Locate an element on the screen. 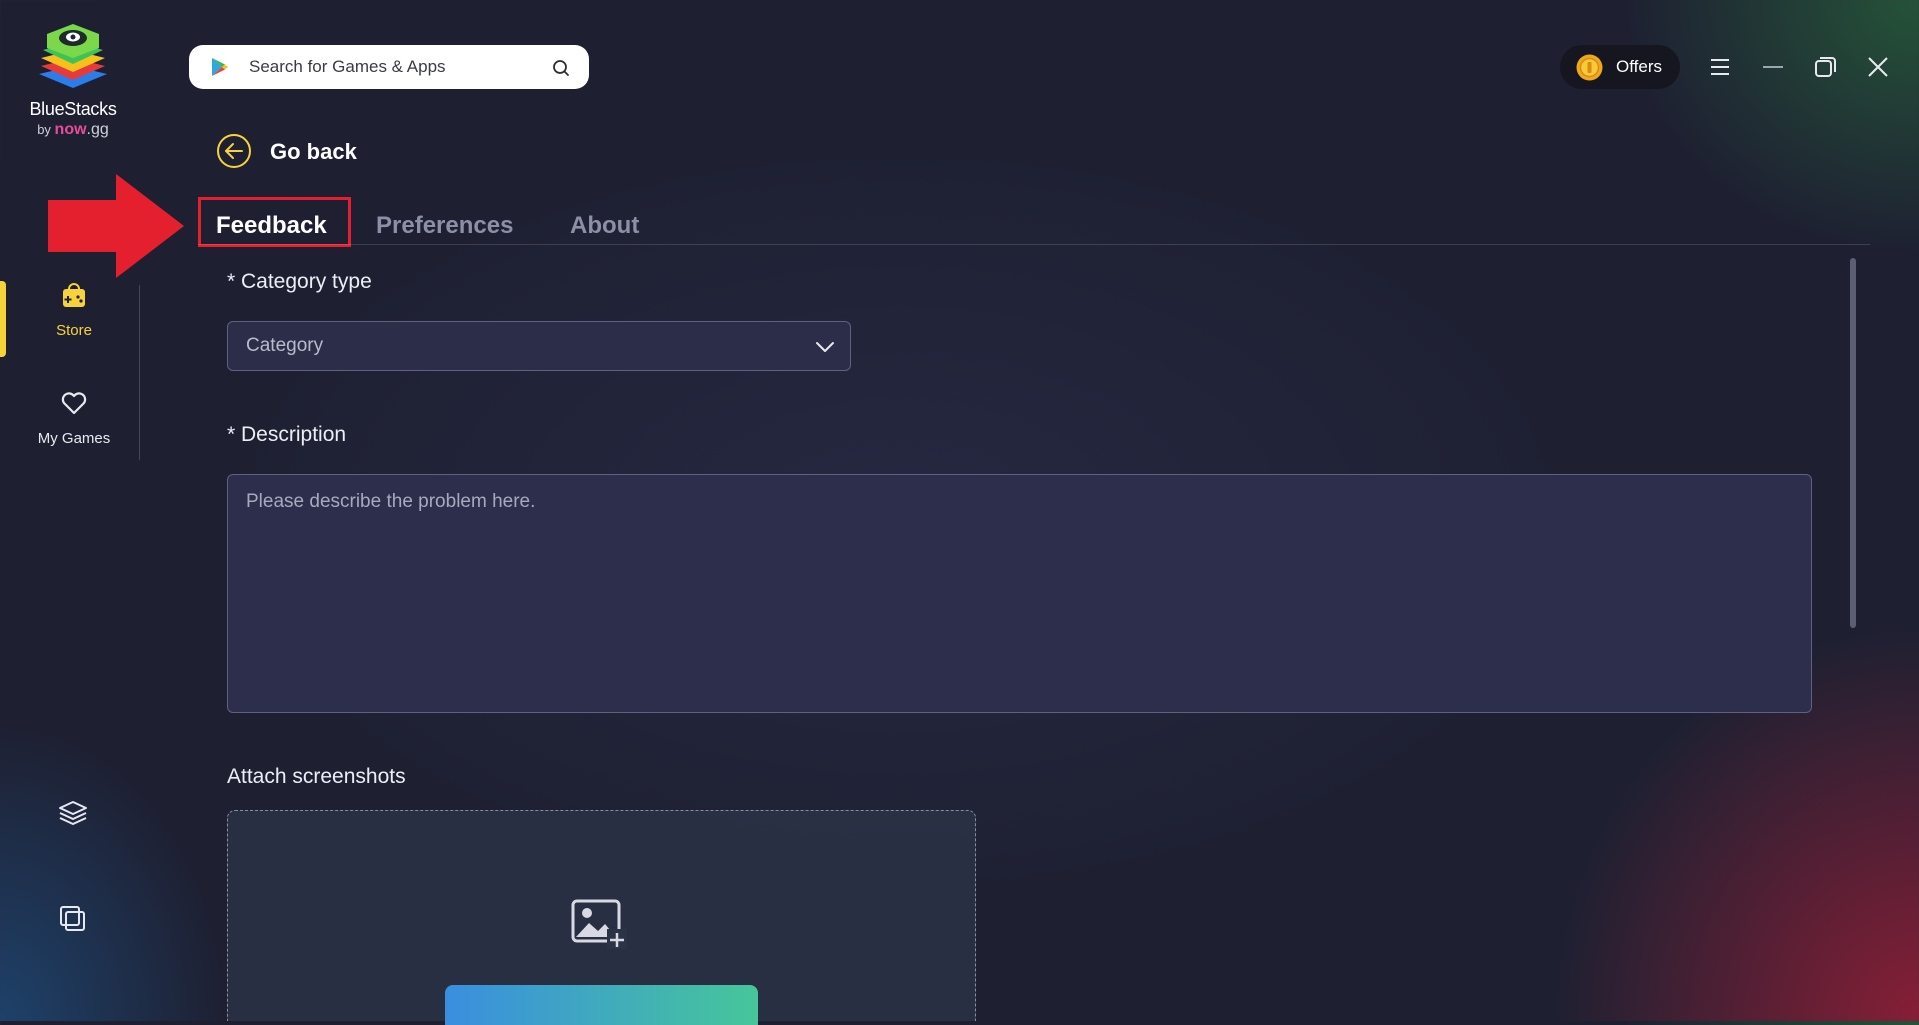 This screenshot has width=1919, height=1025. offers-button: Offers is located at coordinates (1620, 67).